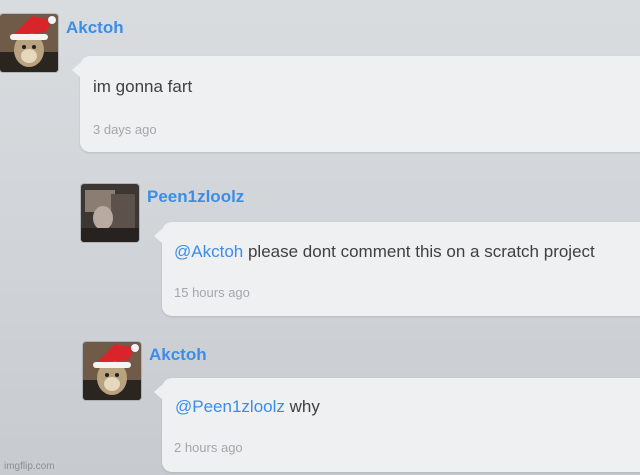  I want to click on comment-timestamp: 15 hours ago, so click(212, 292).